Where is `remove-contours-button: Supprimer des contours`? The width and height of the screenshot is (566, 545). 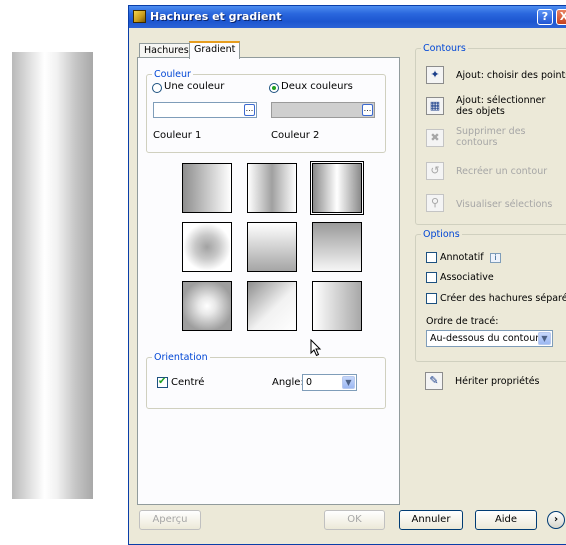 remove-contours-button: Supprimer des contours is located at coordinates (491, 137).